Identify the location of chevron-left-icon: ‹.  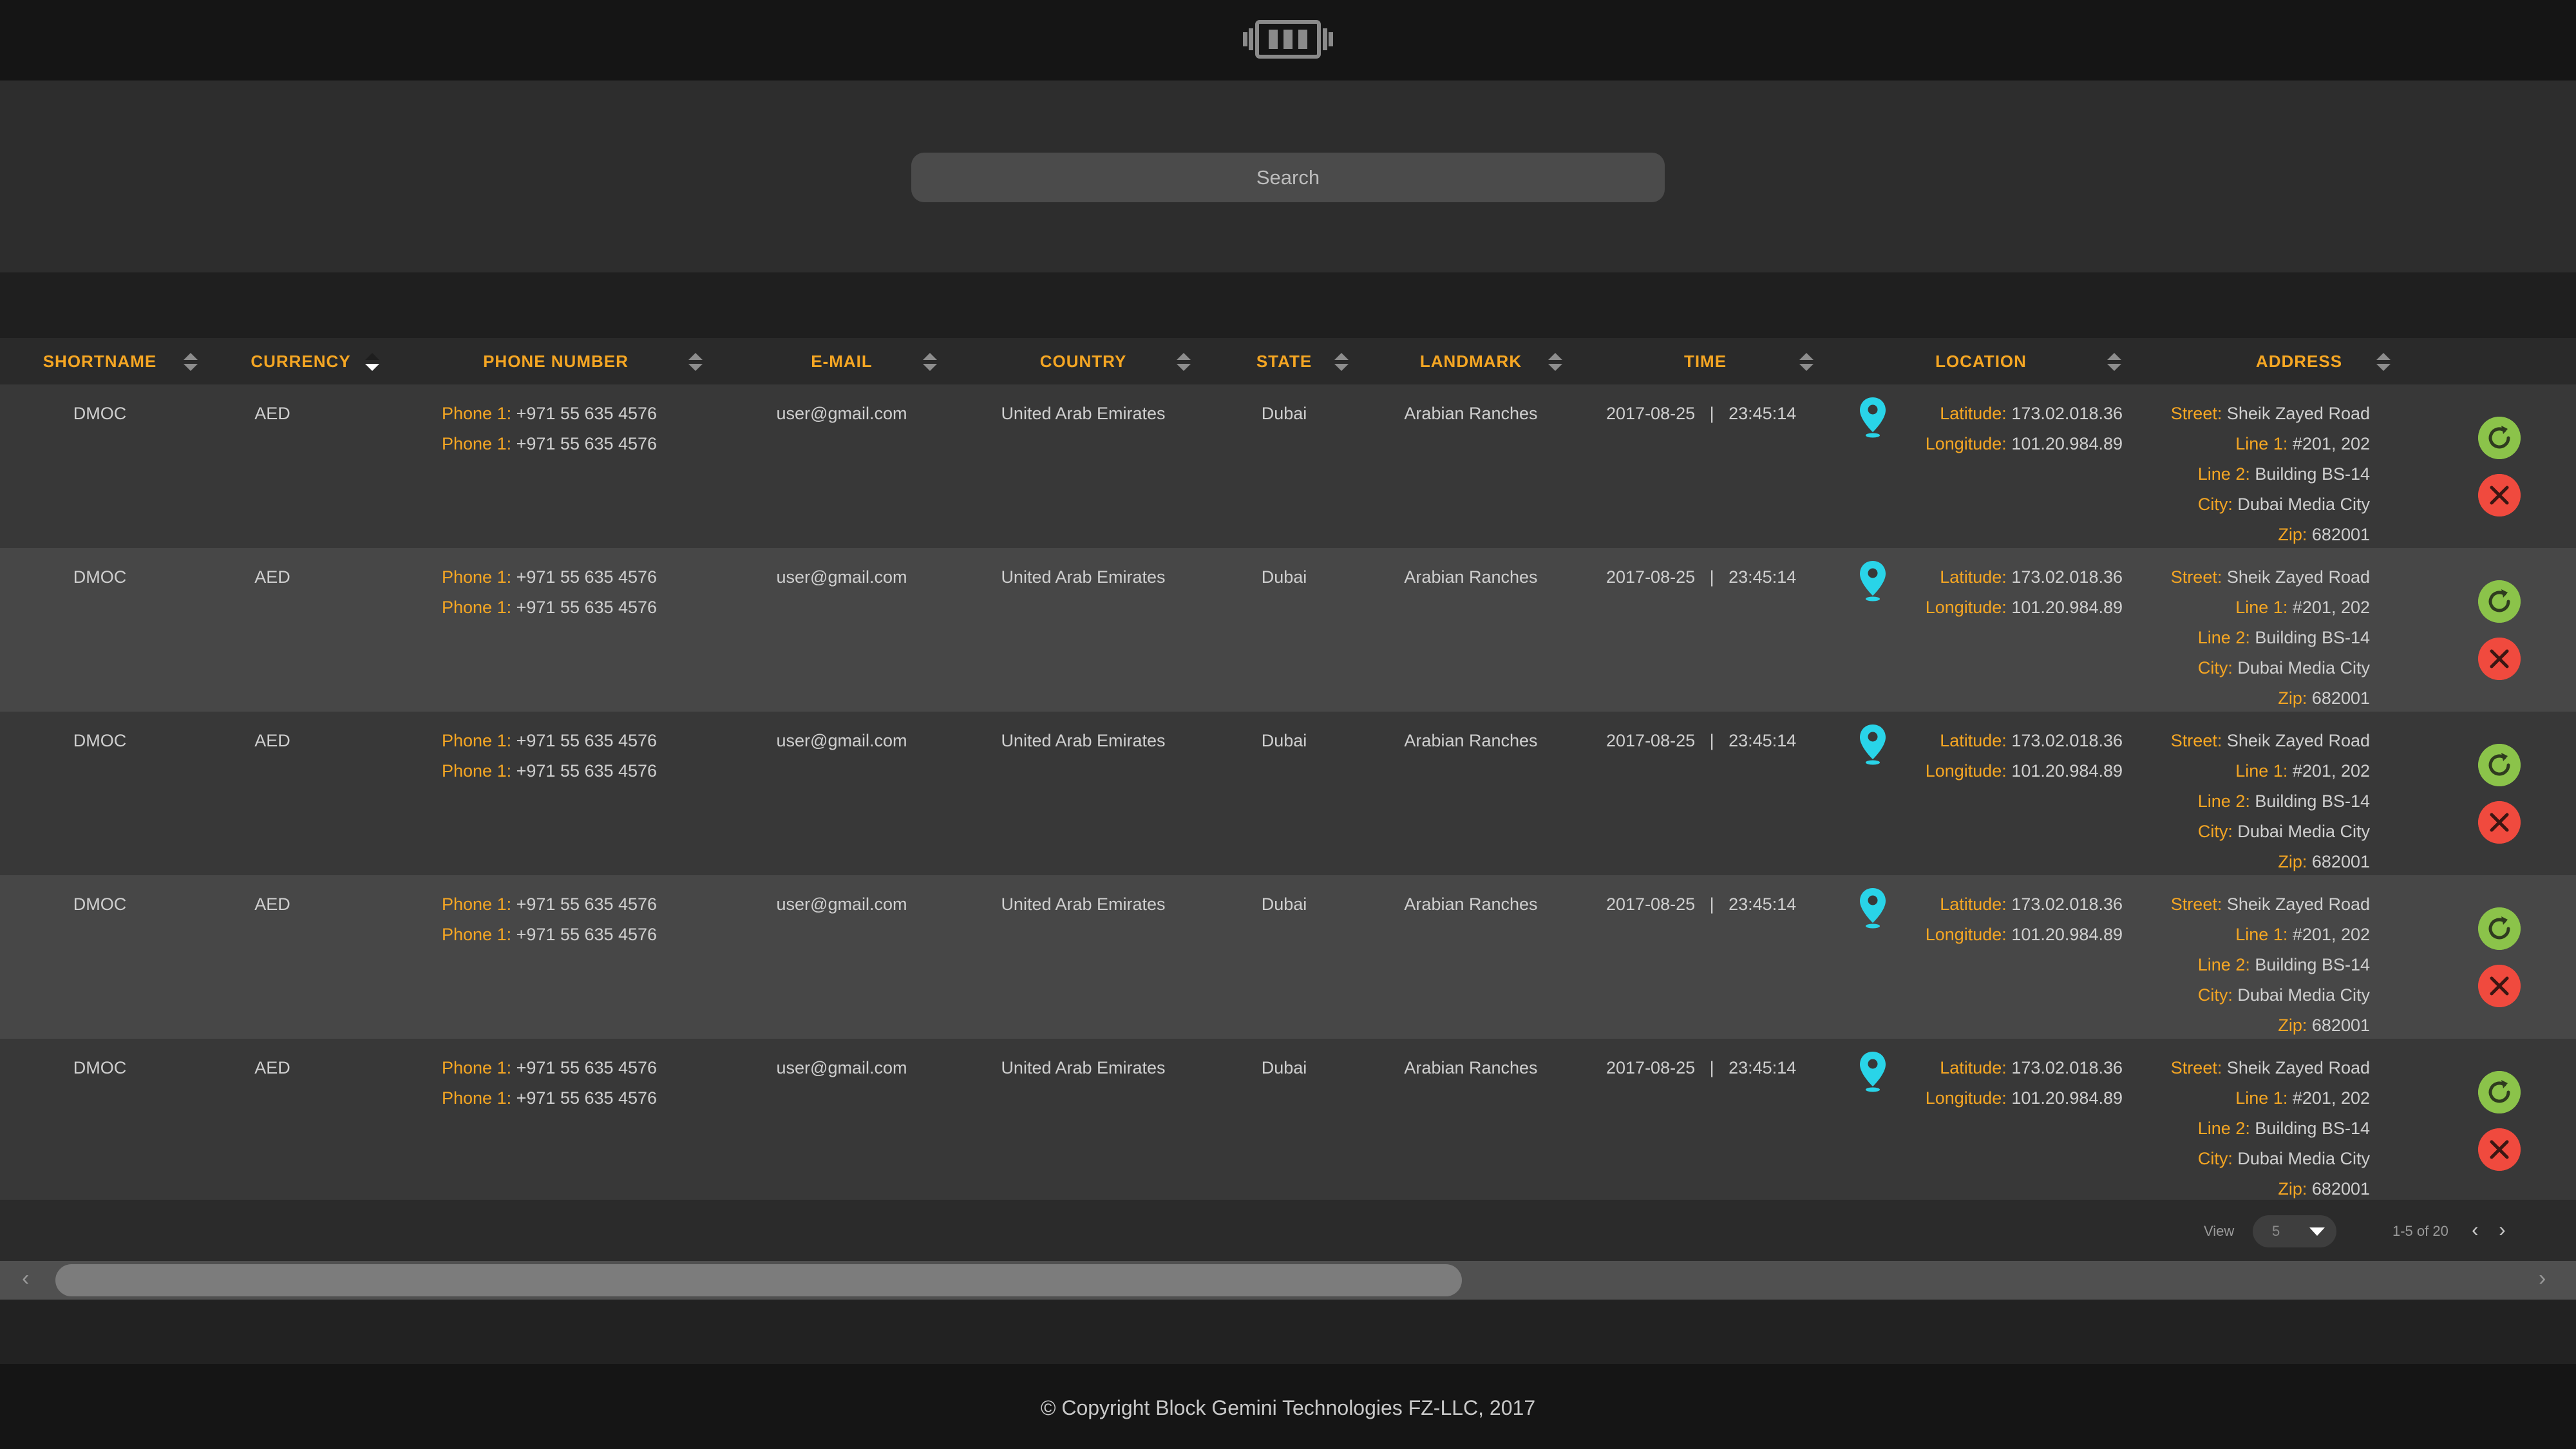
(2475, 1230).